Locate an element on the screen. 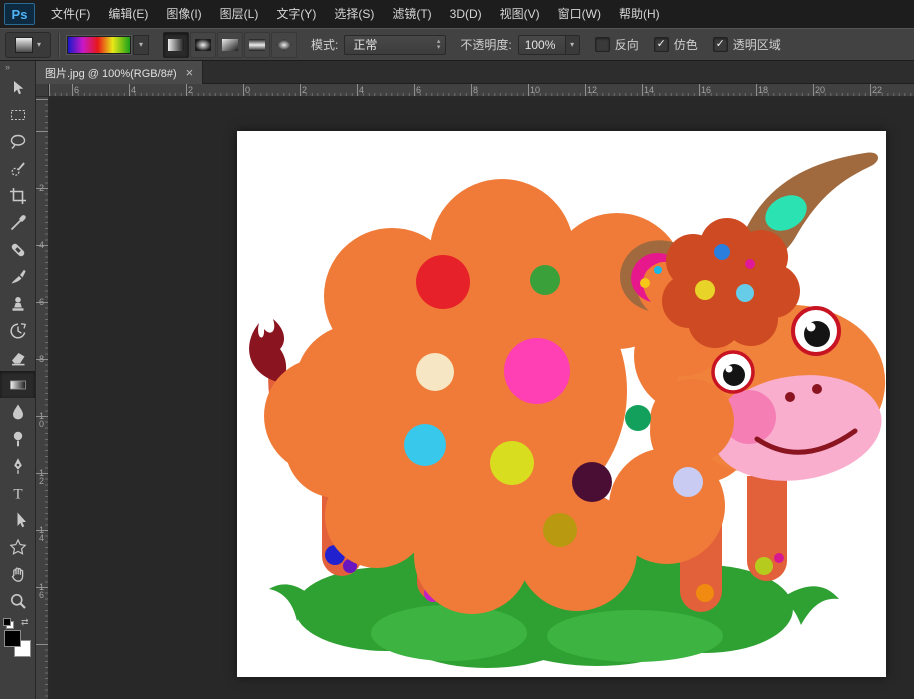 Image resolution: width=914 pixels, height=699 pixels. crop-tool-icon is located at coordinates (17, 195).